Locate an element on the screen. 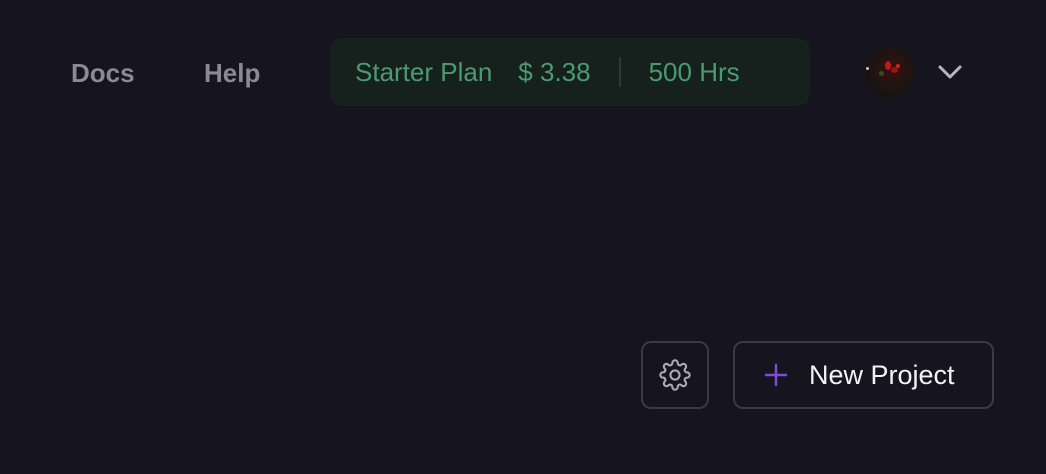 This screenshot has height=474, width=1046. plan-badge: Starter Plan $ 3.38 500 Hrs is located at coordinates (570, 72).